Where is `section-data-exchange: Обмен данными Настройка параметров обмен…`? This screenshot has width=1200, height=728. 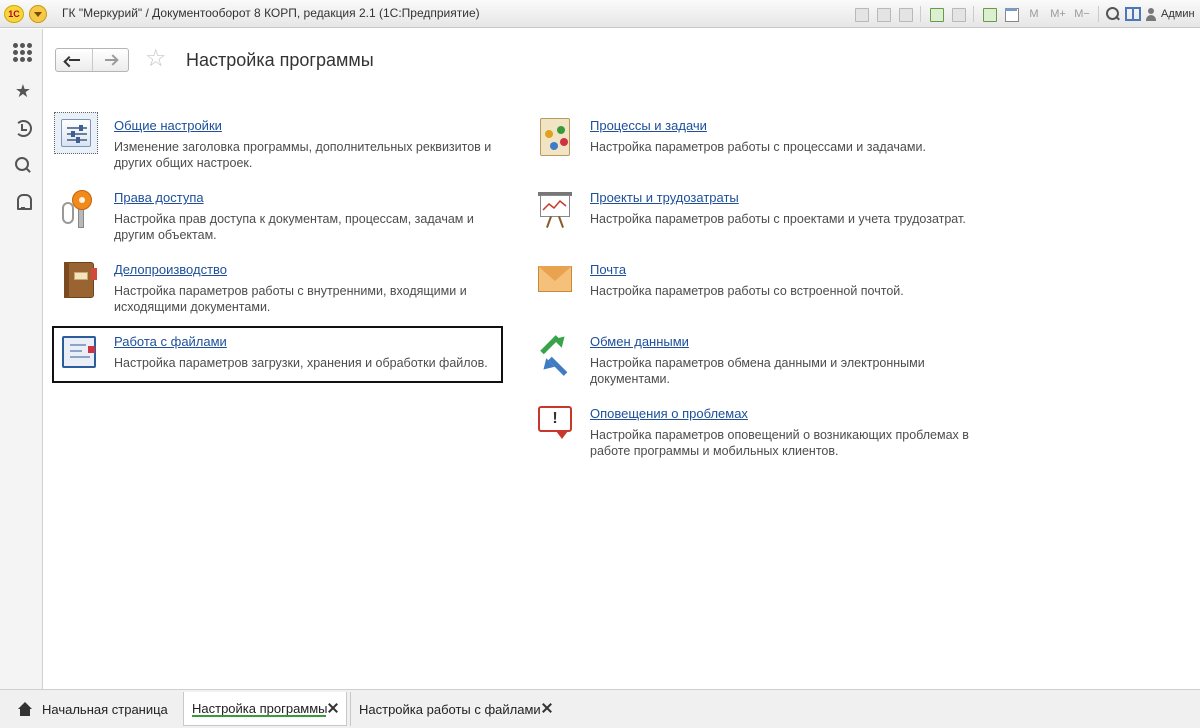 section-data-exchange: Обмен данными Настройка параметров обмен… is located at coordinates (771, 363).